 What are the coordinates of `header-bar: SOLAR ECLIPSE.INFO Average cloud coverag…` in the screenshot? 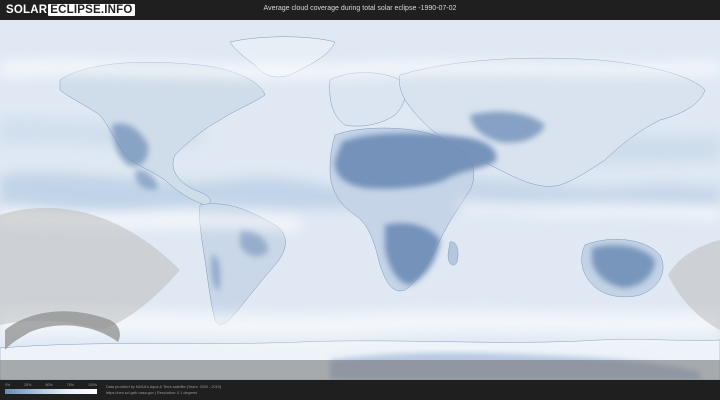 It's located at (360, 10).